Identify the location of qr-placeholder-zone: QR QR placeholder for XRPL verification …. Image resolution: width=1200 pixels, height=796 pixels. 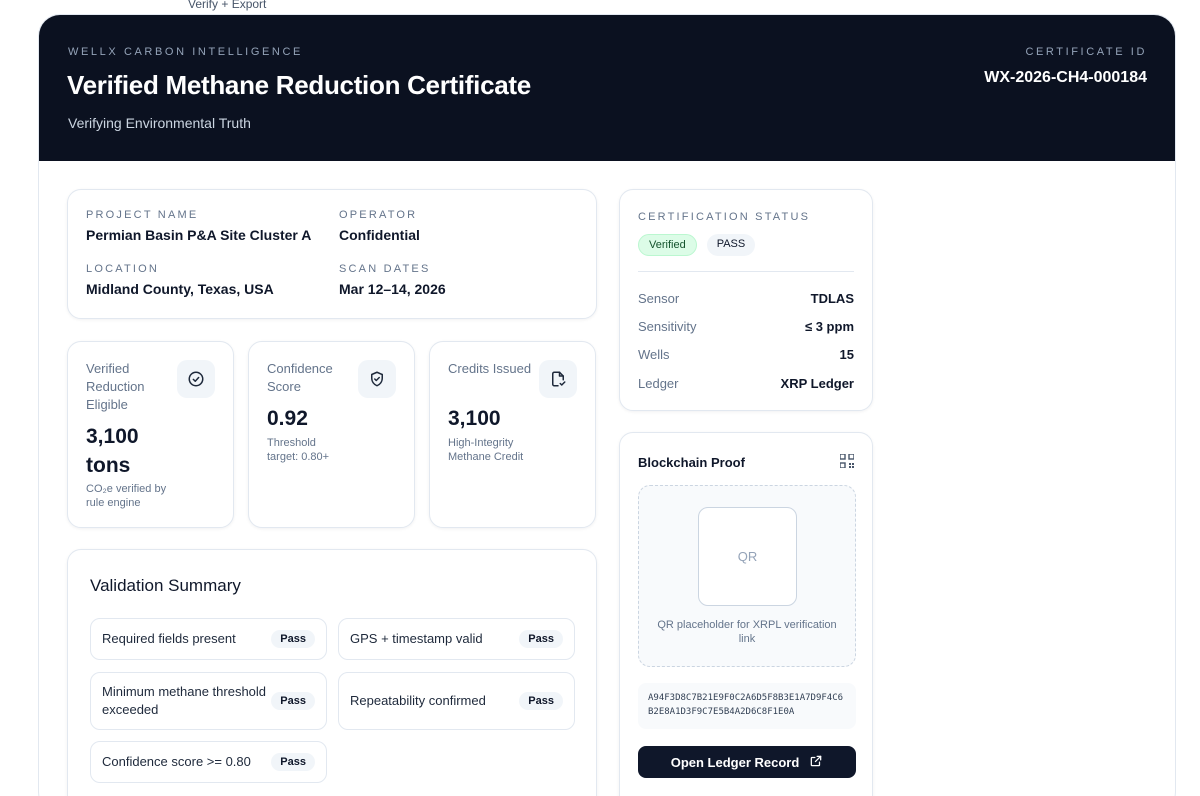
(747, 576).